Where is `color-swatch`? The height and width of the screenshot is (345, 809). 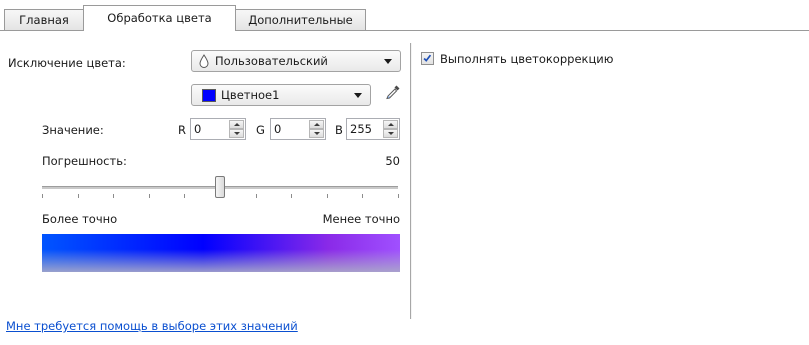
color-swatch is located at coordinates (209, 95).